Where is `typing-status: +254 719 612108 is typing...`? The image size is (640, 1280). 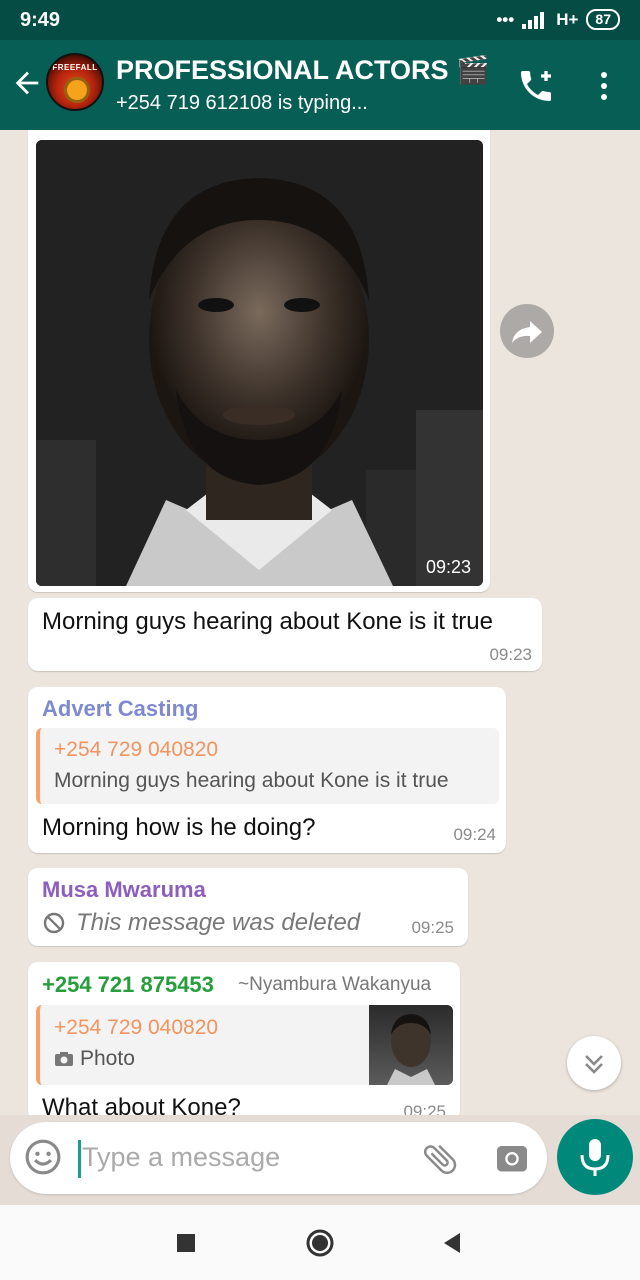
typing-status: +254 719 612108 is typing... is located at coordinates (242, 103).